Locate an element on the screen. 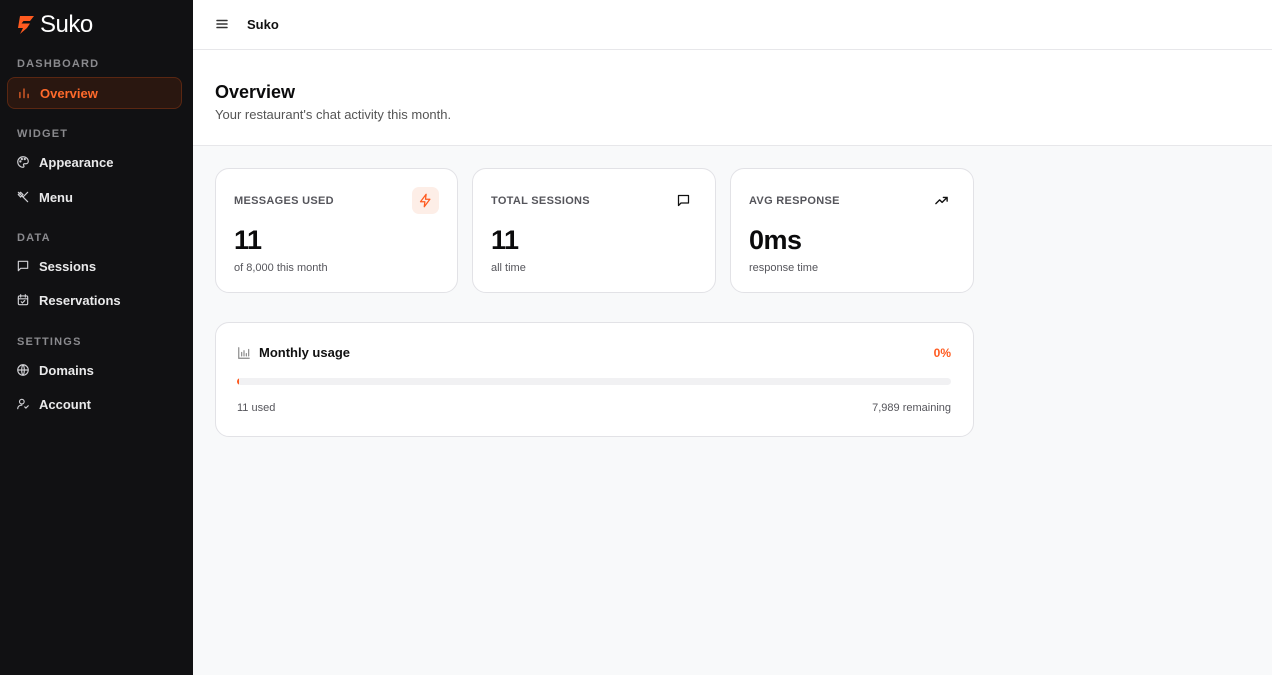 This screenshot has width=1272, height=675. usage-header: Monthly usage is located at coordinates (293, 352).